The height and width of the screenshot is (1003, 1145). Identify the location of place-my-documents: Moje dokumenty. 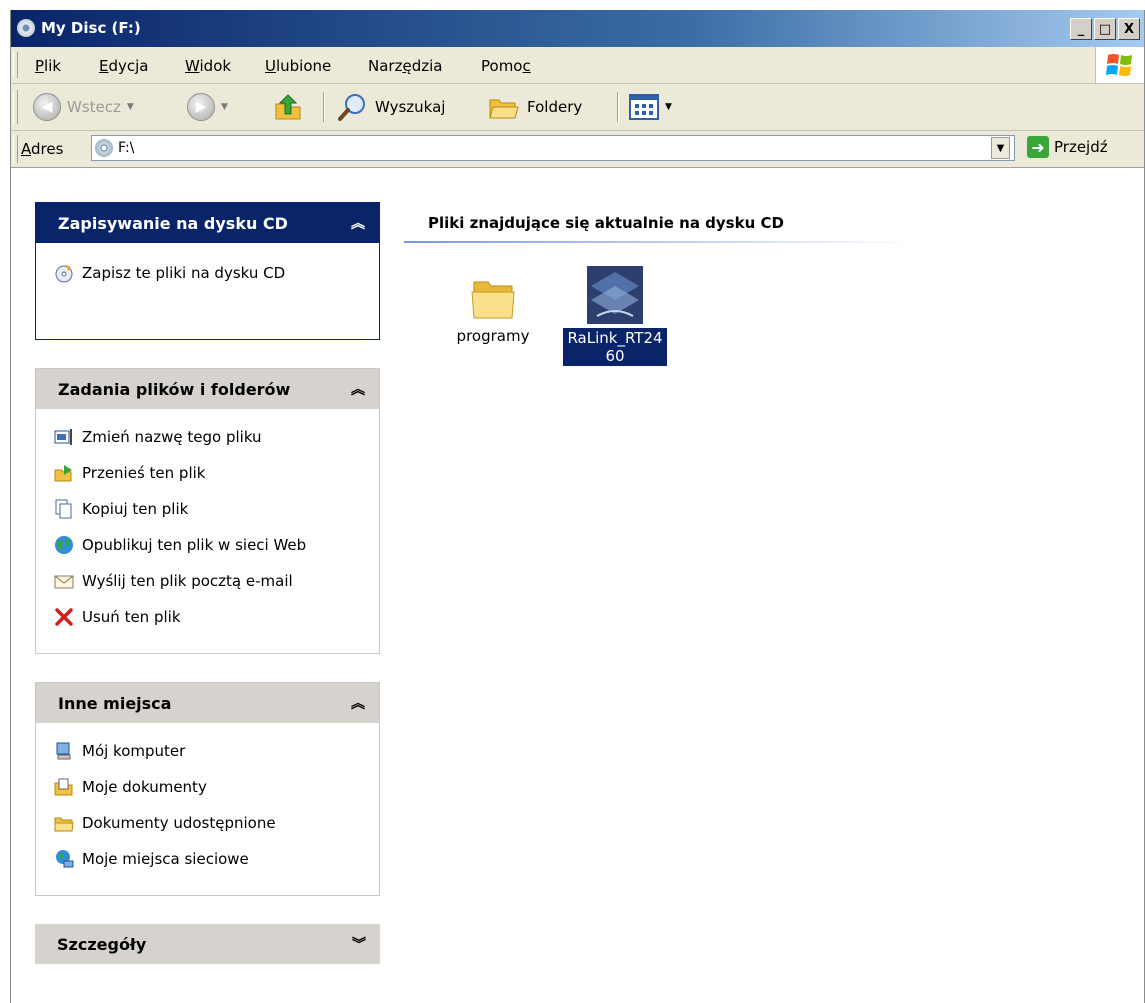
(216, 787).